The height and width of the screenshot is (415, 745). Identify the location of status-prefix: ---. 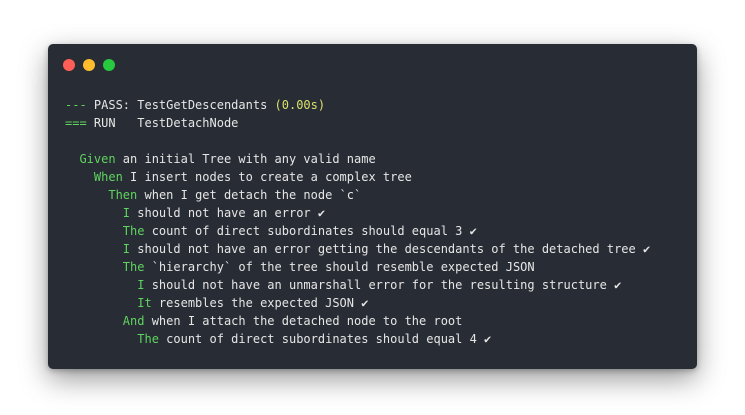
(76, 105).